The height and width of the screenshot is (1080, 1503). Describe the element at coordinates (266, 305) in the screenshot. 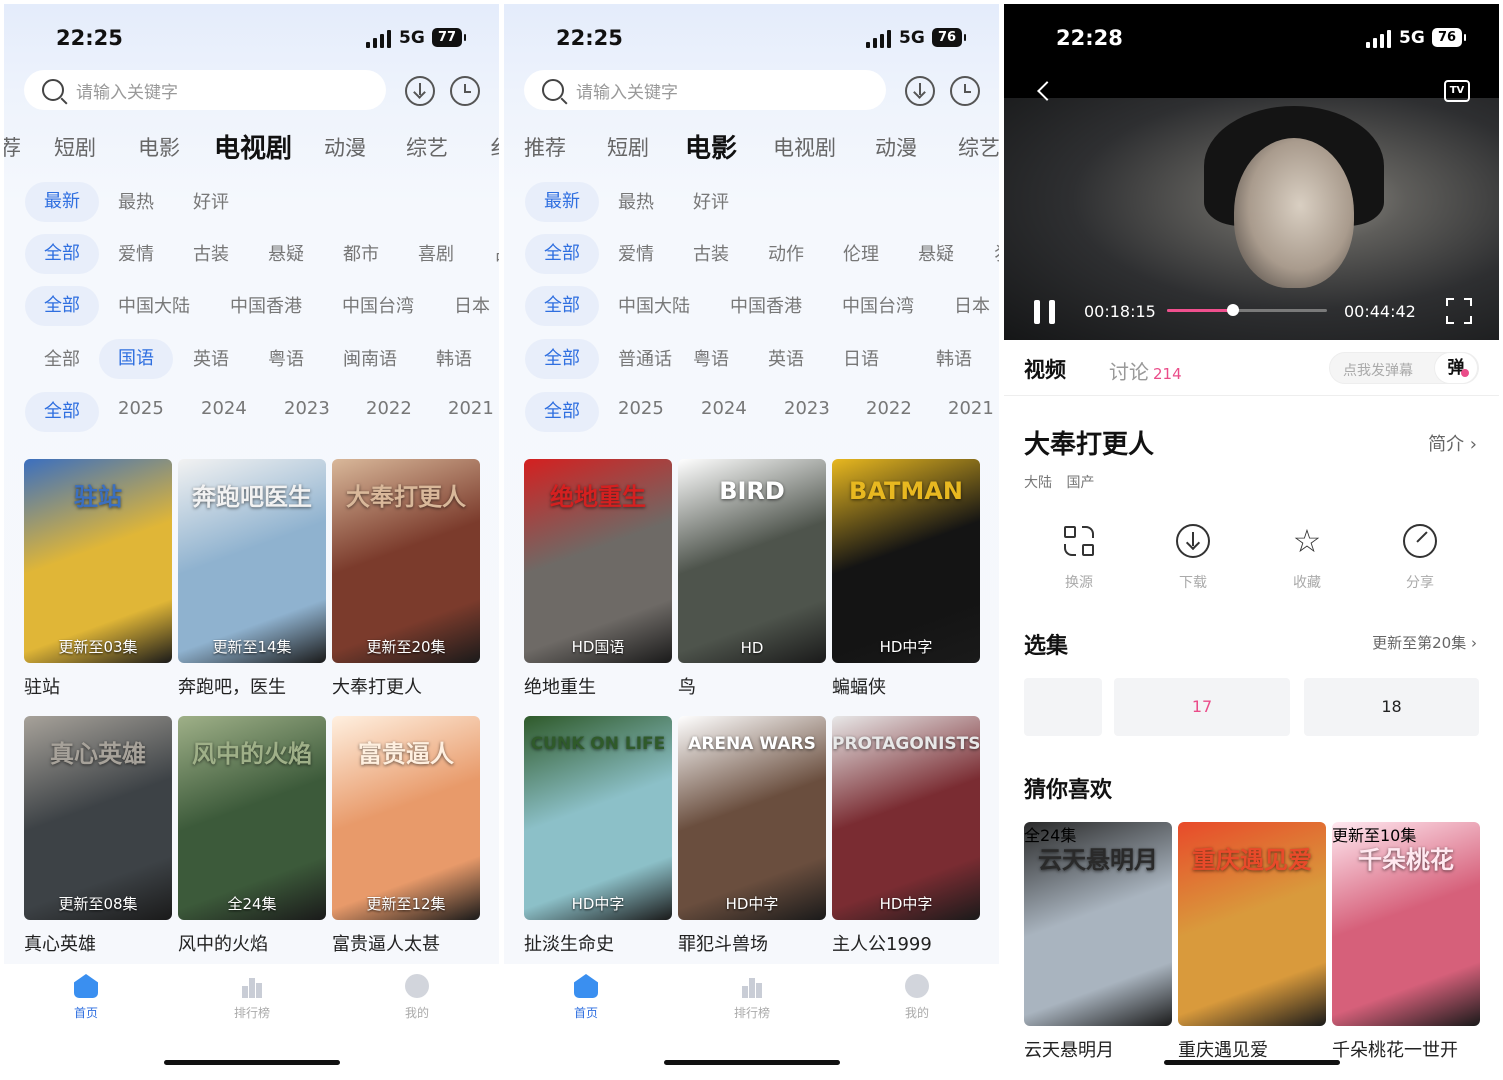

I see `filter-chip: 中国香港` at that location.